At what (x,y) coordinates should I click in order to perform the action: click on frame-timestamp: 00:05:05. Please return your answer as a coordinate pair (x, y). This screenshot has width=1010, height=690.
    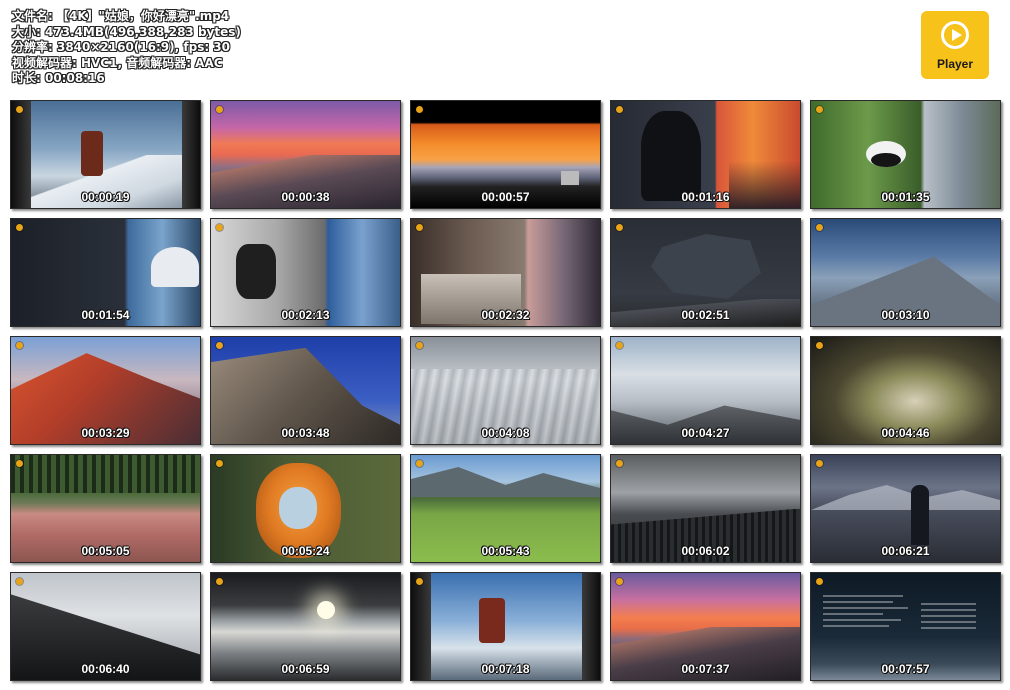
    Looking at the image, I should click on (105, 551).